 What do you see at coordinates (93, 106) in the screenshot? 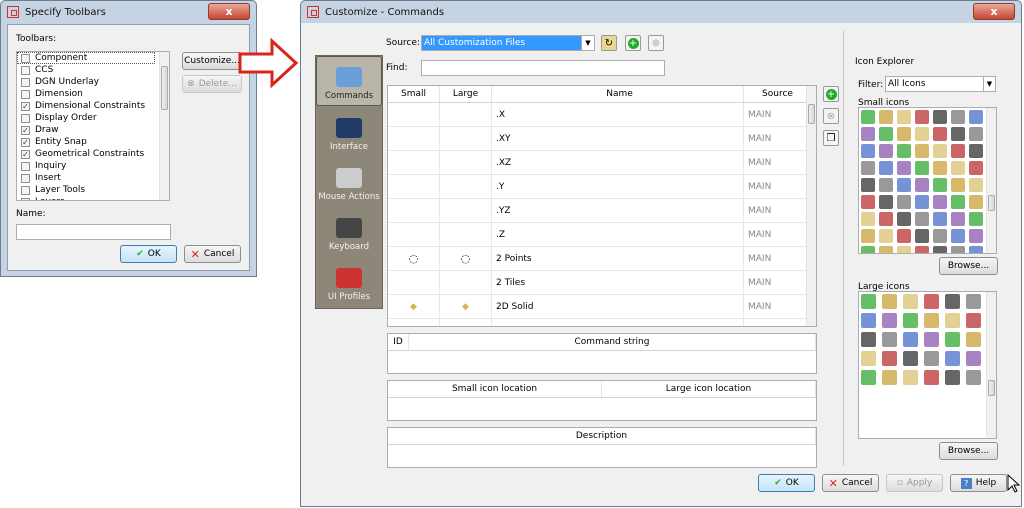
I see `toolbar-item: ✓ Dimensional Constraints` at bounding box center [93, 106].